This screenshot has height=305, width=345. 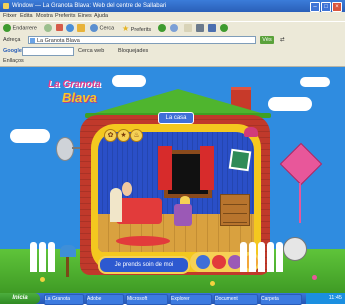 I want to click on rug, so click(x=143, y=241).